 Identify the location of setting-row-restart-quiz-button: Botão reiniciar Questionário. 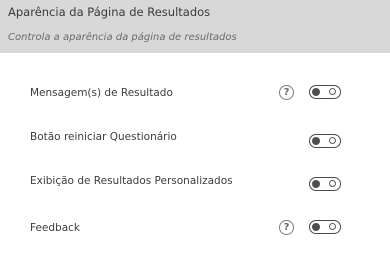
(195, 138).